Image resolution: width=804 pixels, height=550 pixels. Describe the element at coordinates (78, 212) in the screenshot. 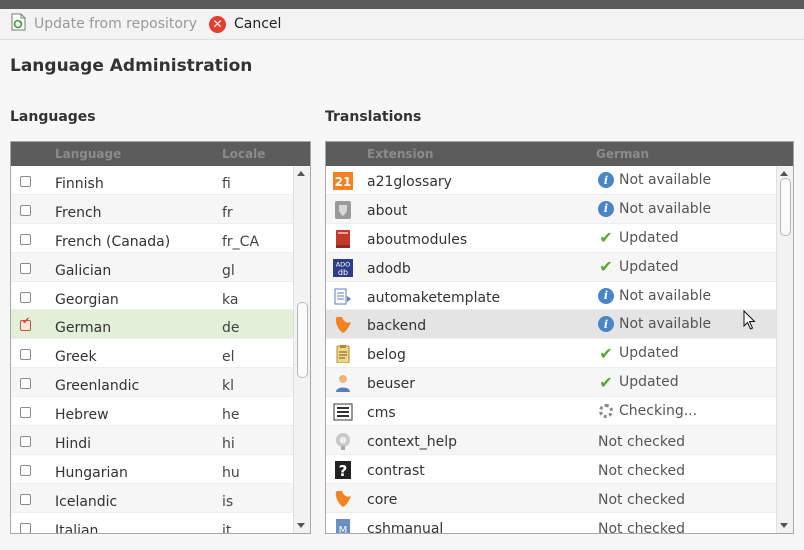

I see `language-name: French` at that location.